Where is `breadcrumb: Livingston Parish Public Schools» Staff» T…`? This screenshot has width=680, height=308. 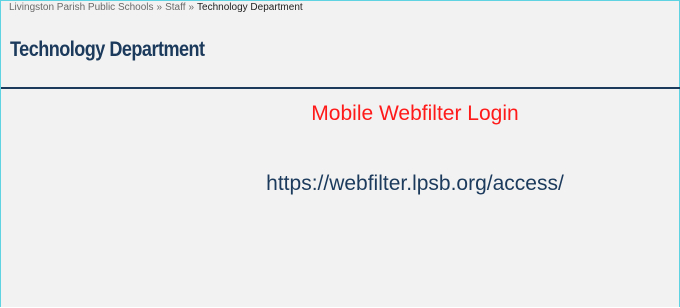 breadcrumb: Livingston Parish Public Schools» Staff» T… is located at coordinates (156, 8).